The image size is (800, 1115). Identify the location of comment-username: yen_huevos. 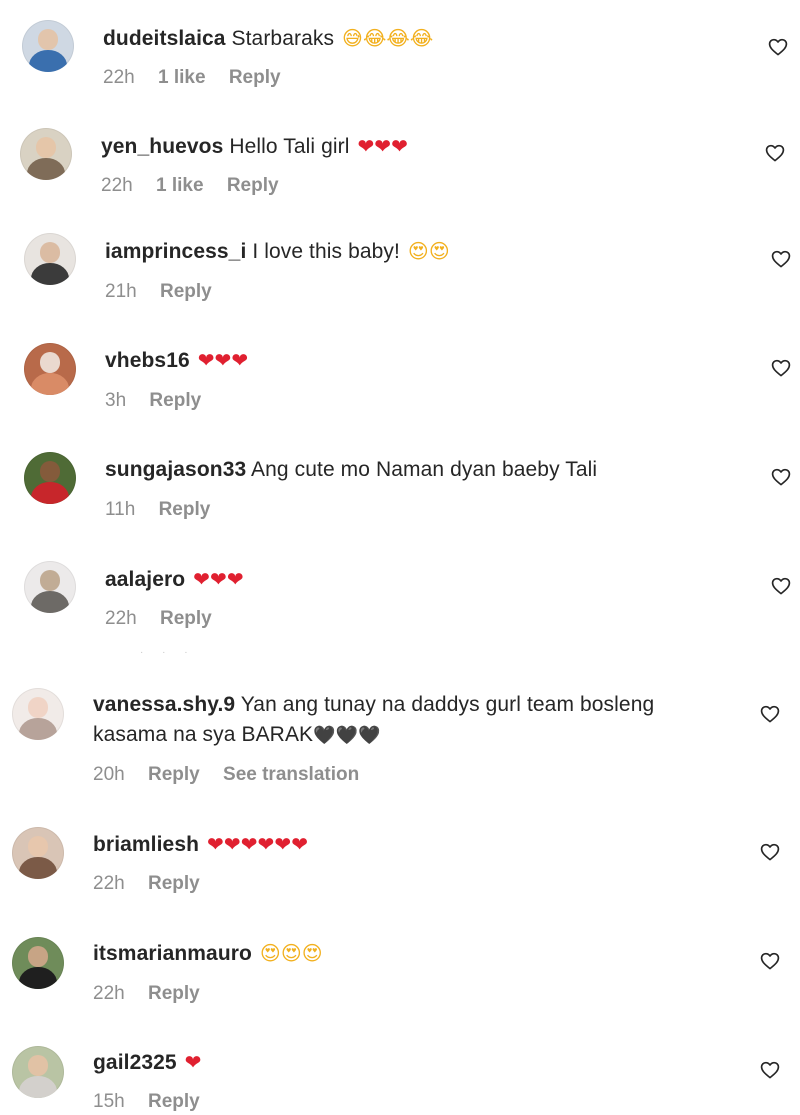
(162, 146).